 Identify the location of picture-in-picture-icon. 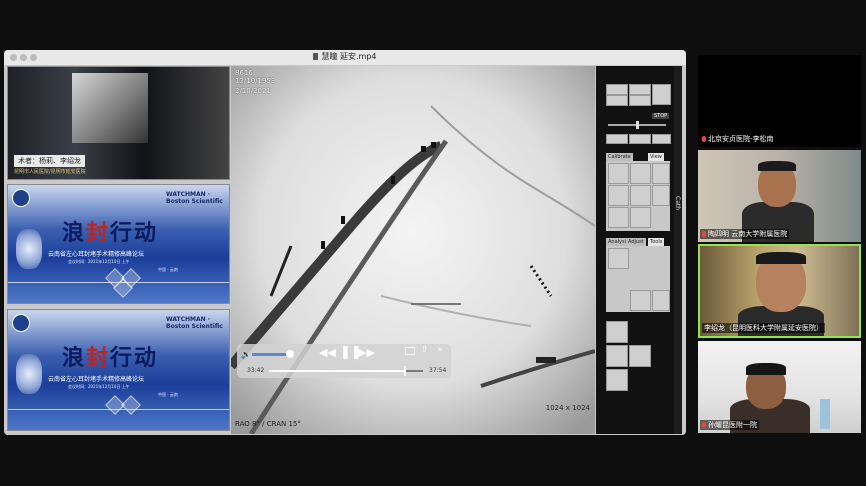
(410, 351).